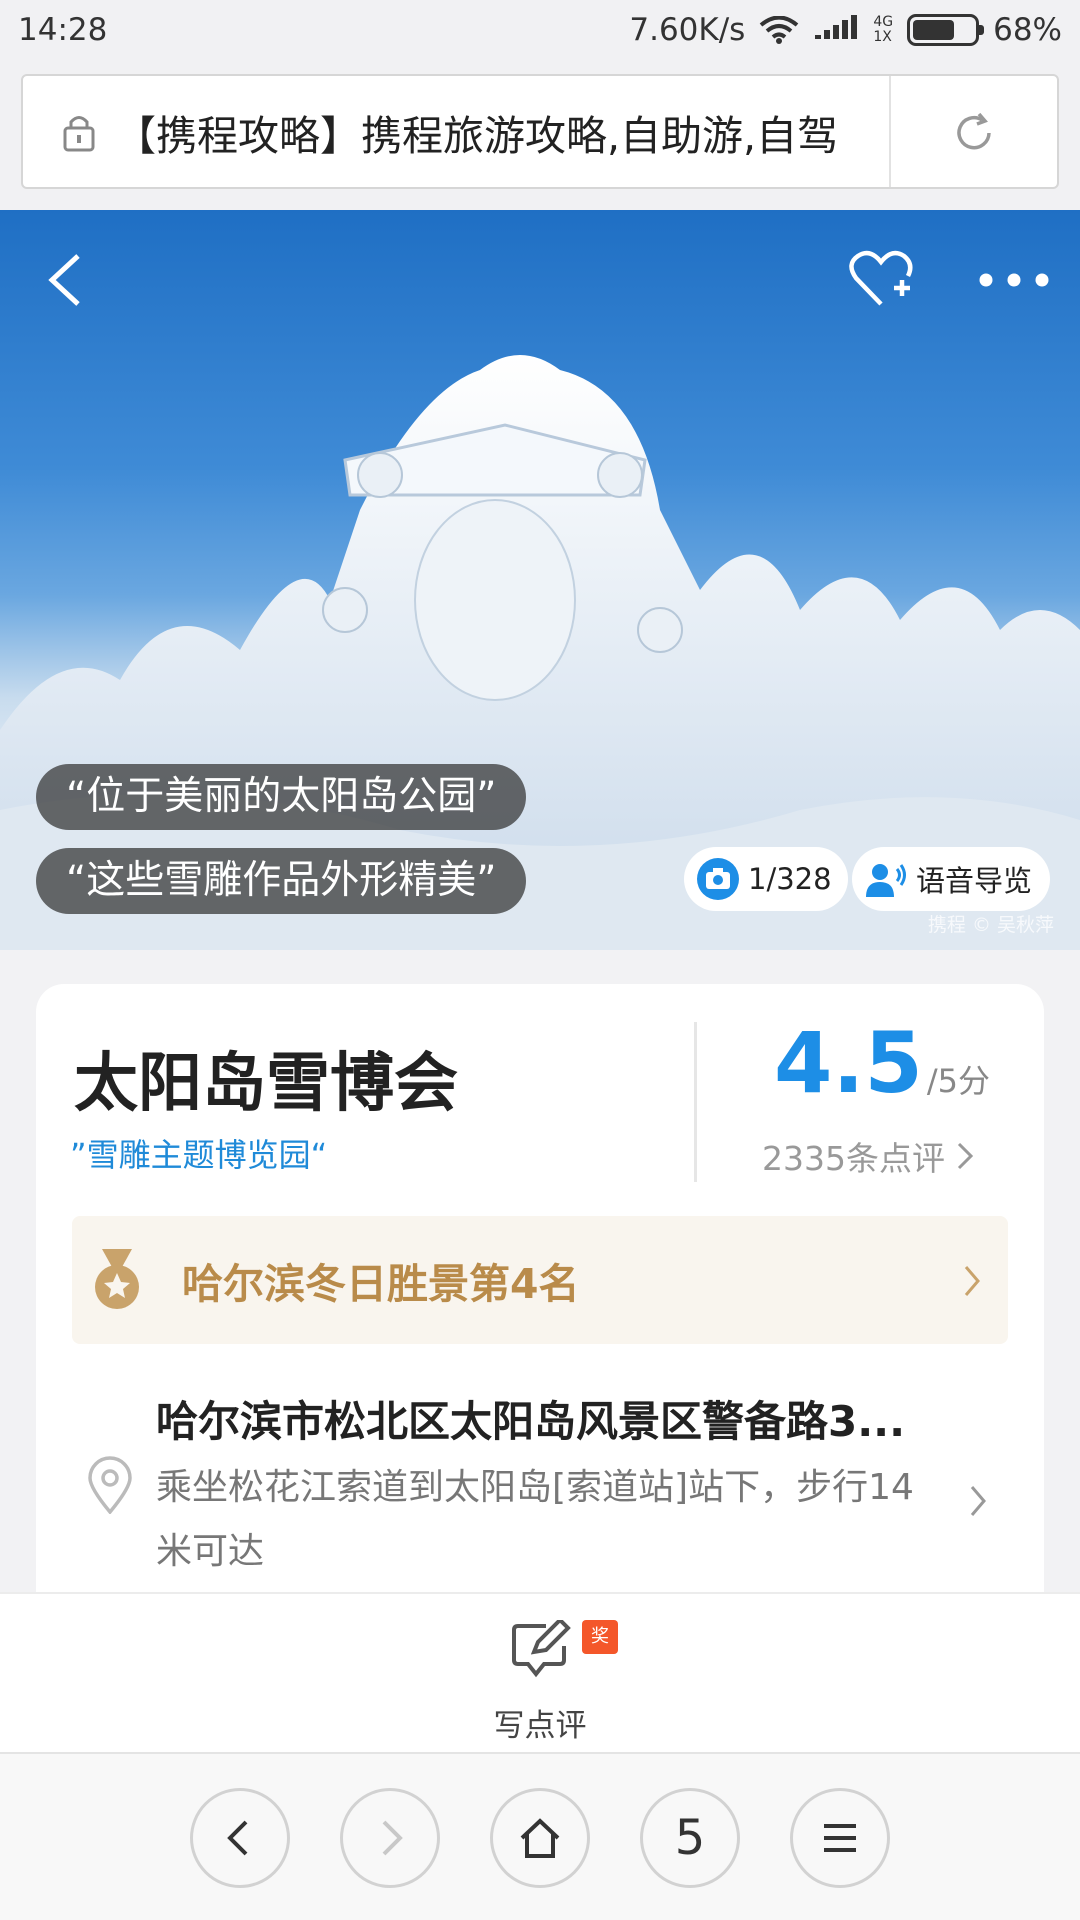  I want to click on audio-guide-icon, so click(886, 880).